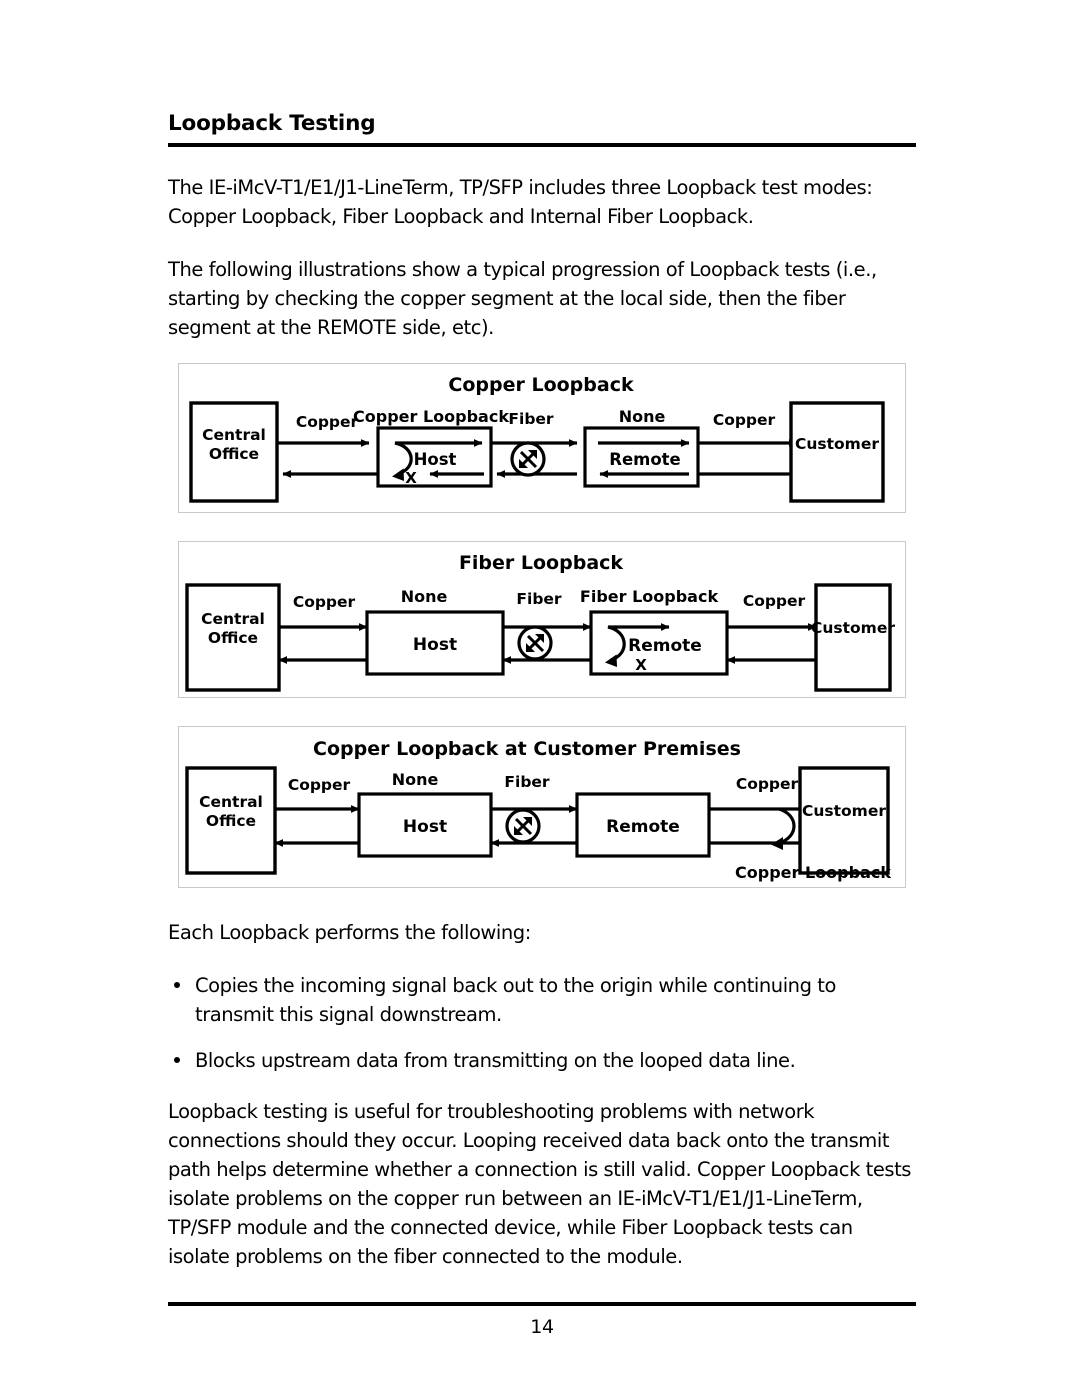 Image resolution: width=1080 pixels, height=1397 pixels. Describe the element at coordinates (813, 872) in the screenshot. I see `figure-caption: Copper Loopback` at that location.